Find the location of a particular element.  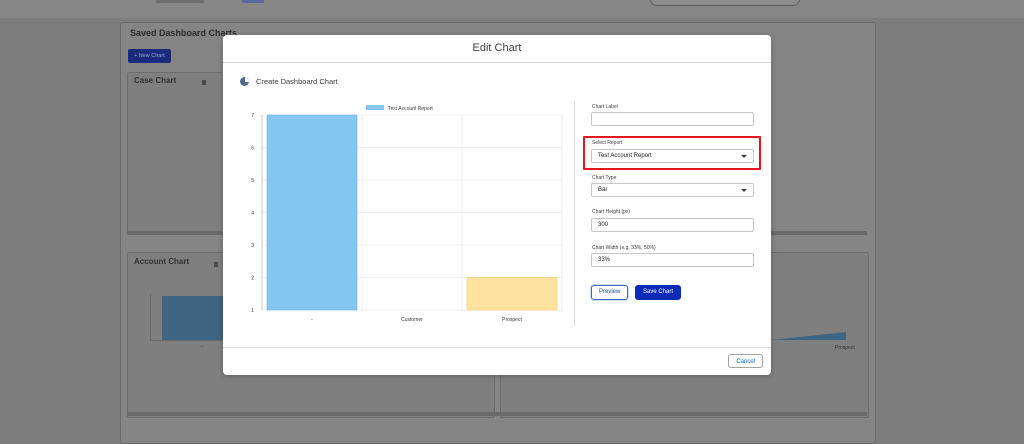

y-tick-label: 5 is located at coordinates (252, 181).